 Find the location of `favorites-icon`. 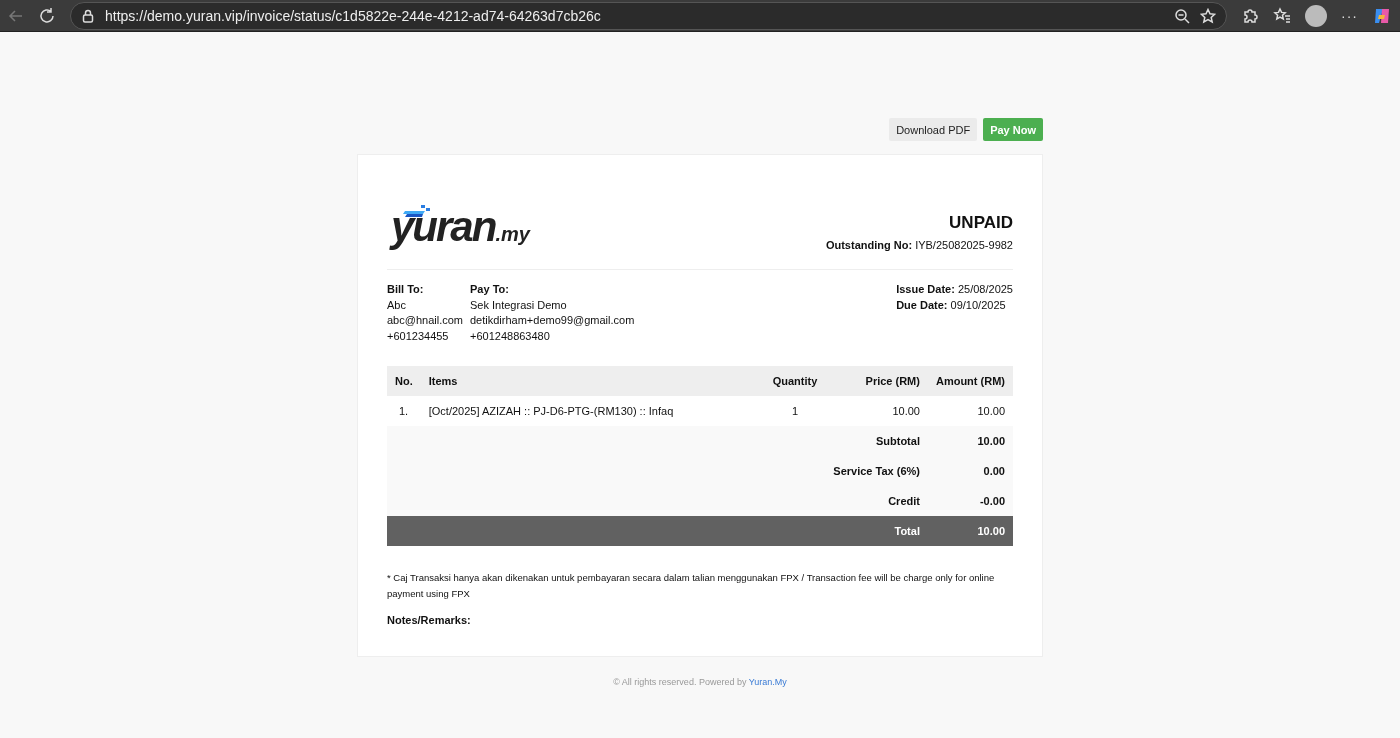

favorites-icon is located at coordinates (1282, 15).